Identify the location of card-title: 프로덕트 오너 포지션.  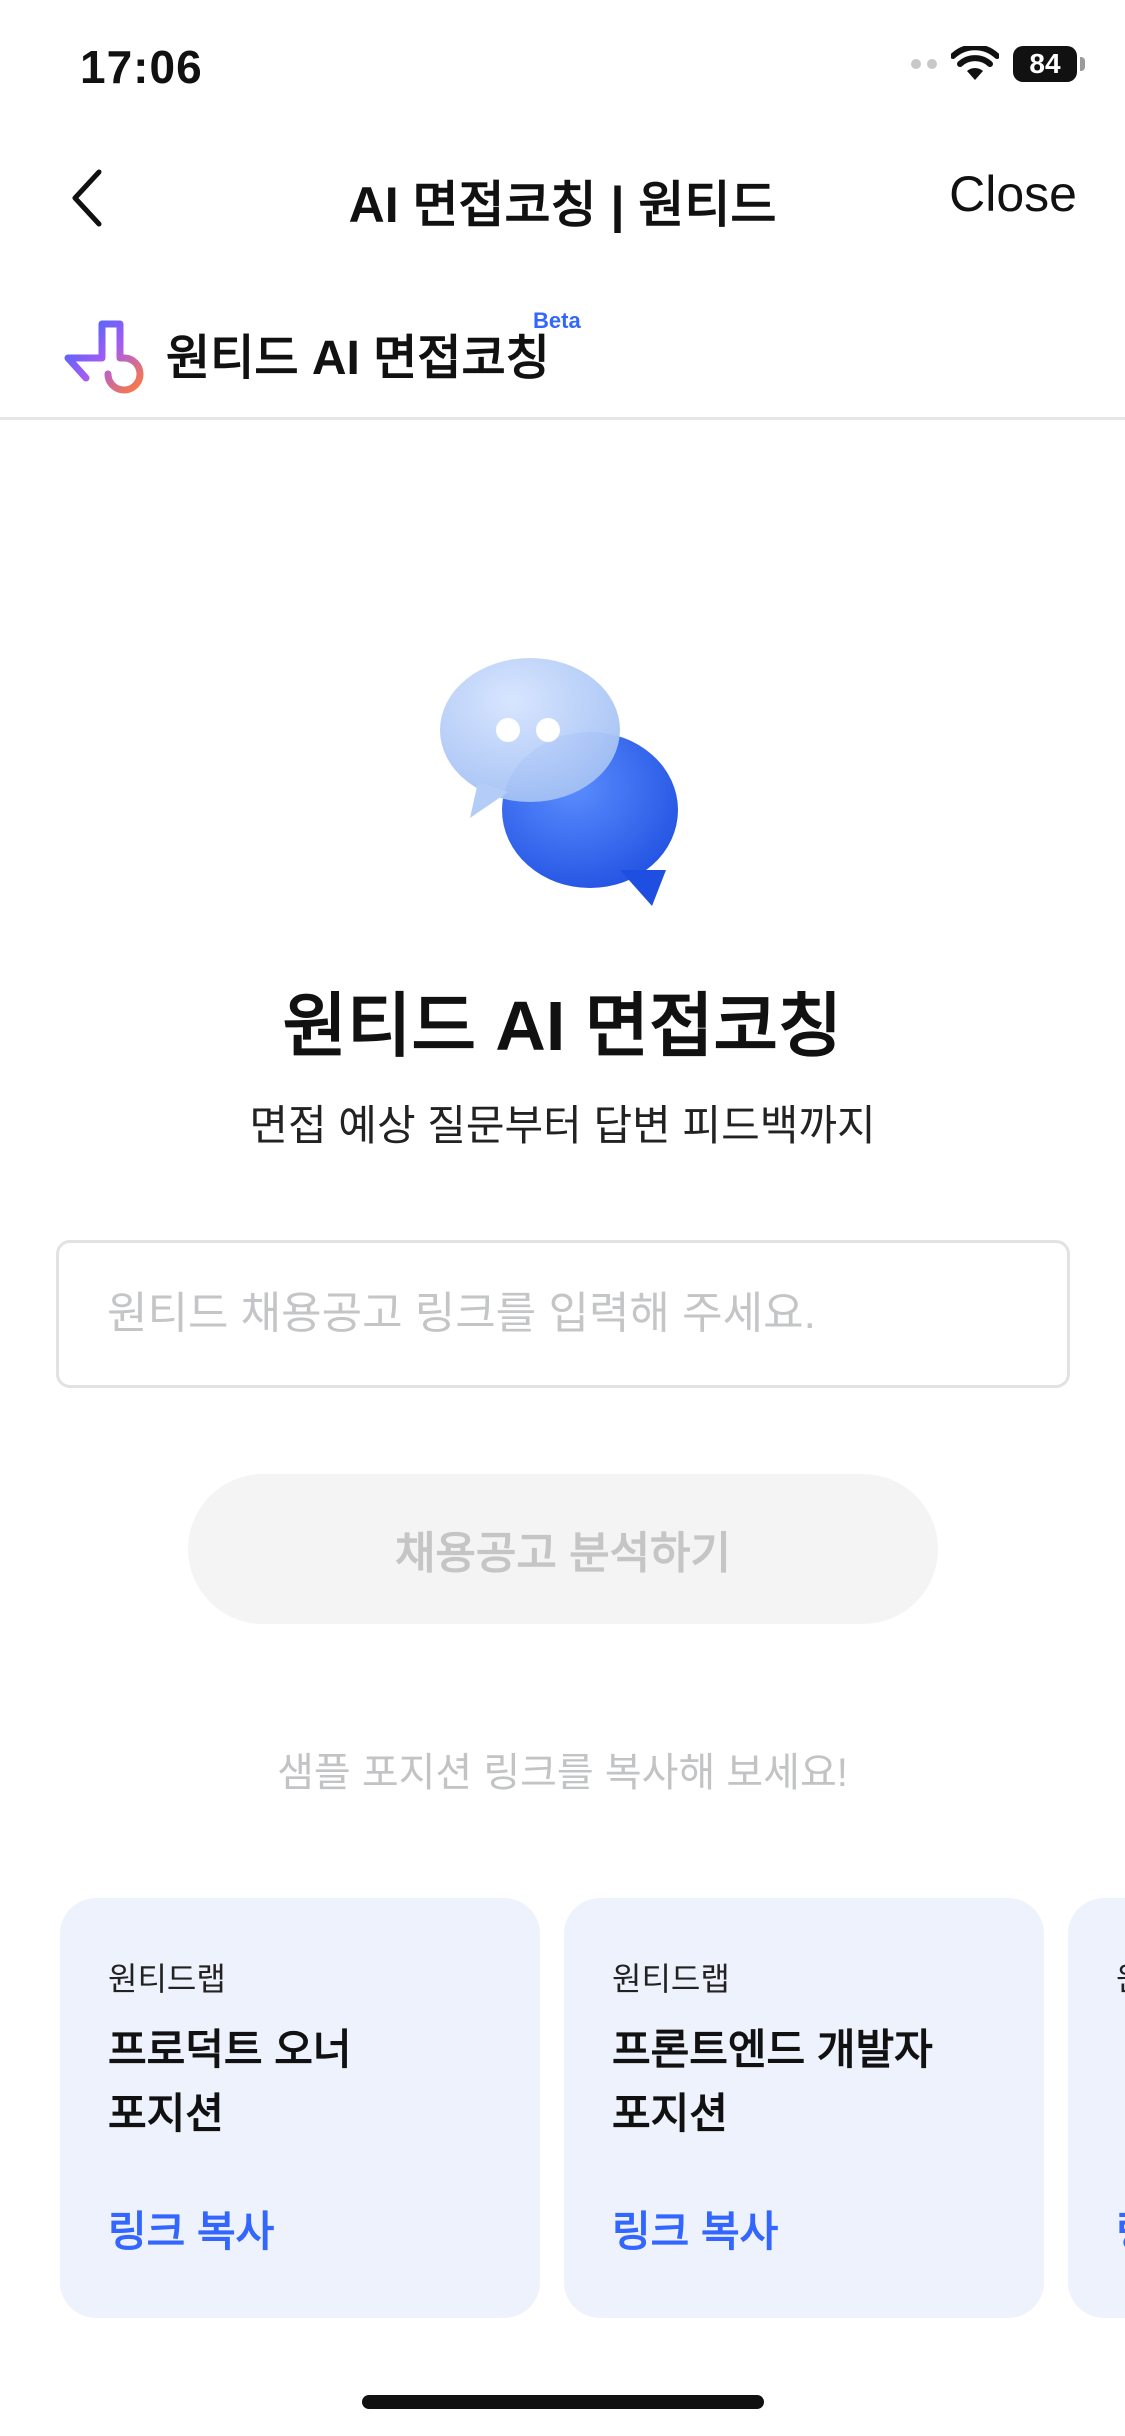
(300, 2082).